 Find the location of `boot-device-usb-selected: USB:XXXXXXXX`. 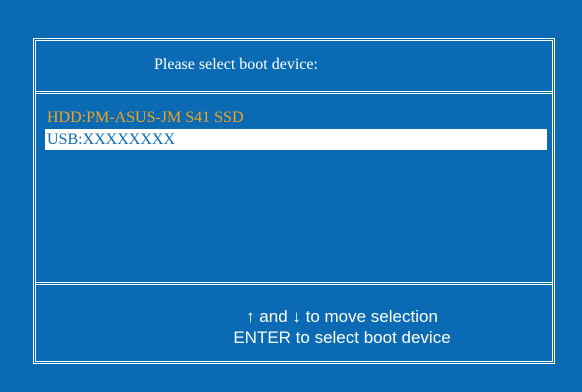

boot-device-usb-selected: USB:XXXXXXXX is located at coordinates (296, 139).